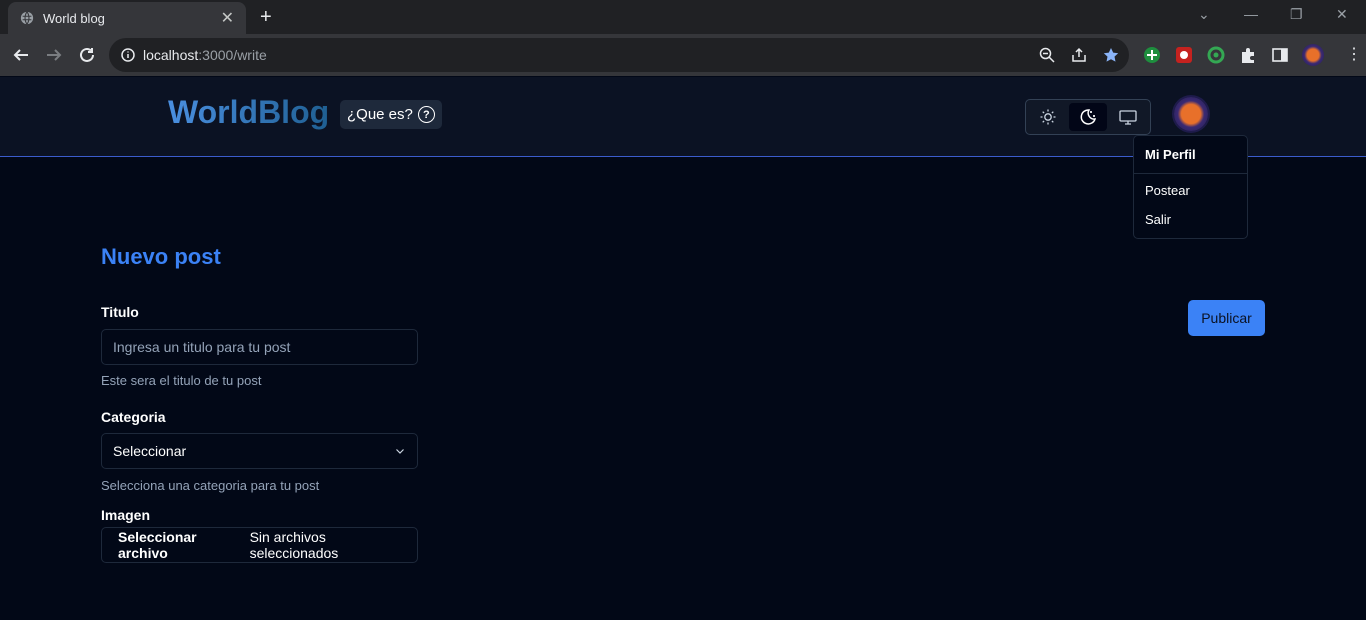 The height and width of the screenshot is (620, 1366). Describe the element at coordinates (1111, 55) in the screenshot. I see `bookmark-star-icon` at that location.